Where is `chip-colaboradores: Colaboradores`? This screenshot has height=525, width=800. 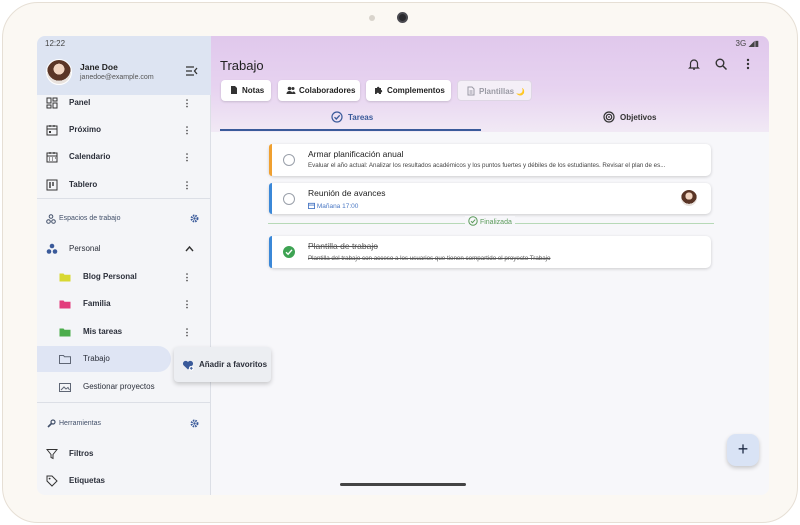 chip-colaboradores: Colaboradores is located at coordinates (319, 90).